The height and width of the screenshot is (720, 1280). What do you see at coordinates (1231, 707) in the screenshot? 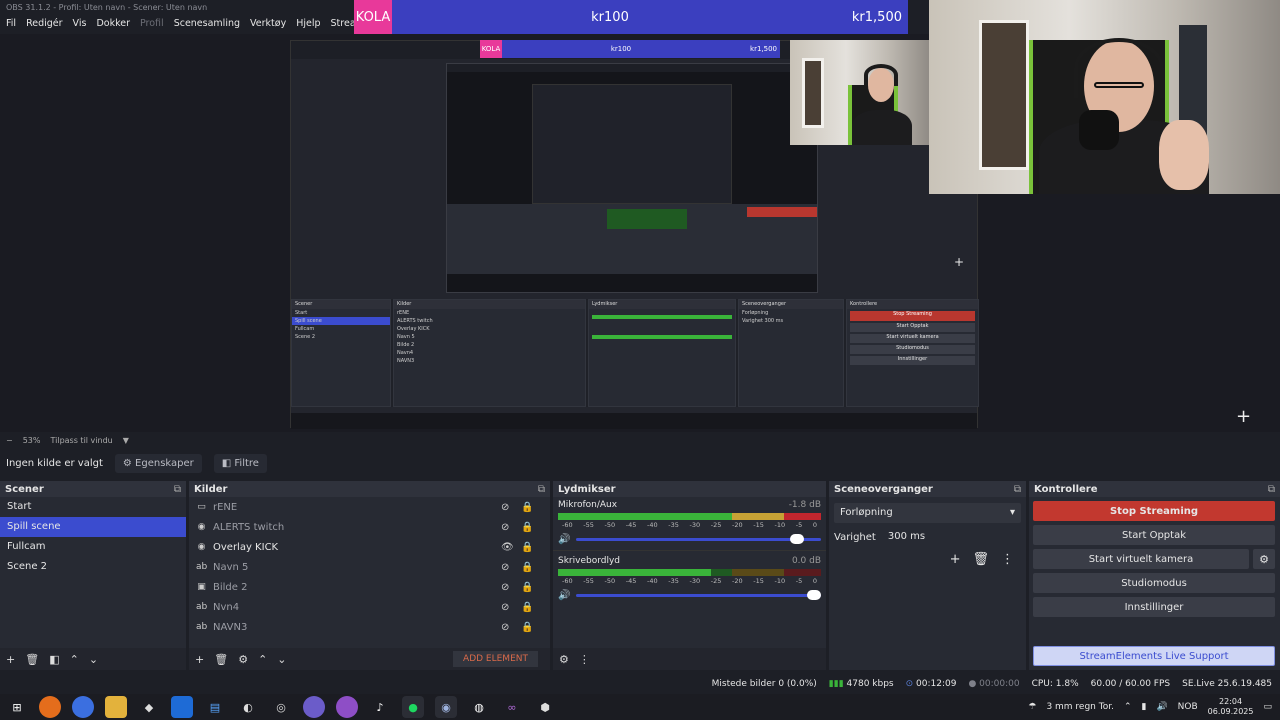
I see `clock: 22:04 06.09.2025` at bounding box center [1231, 707].